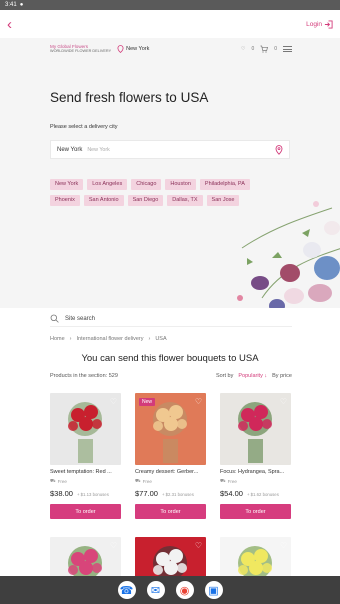 This screenshot has width=340, height=604. What do you see at coordinates (328, 24) in the screenshot?
I see `login-icon` at bounding box center [328, 24].